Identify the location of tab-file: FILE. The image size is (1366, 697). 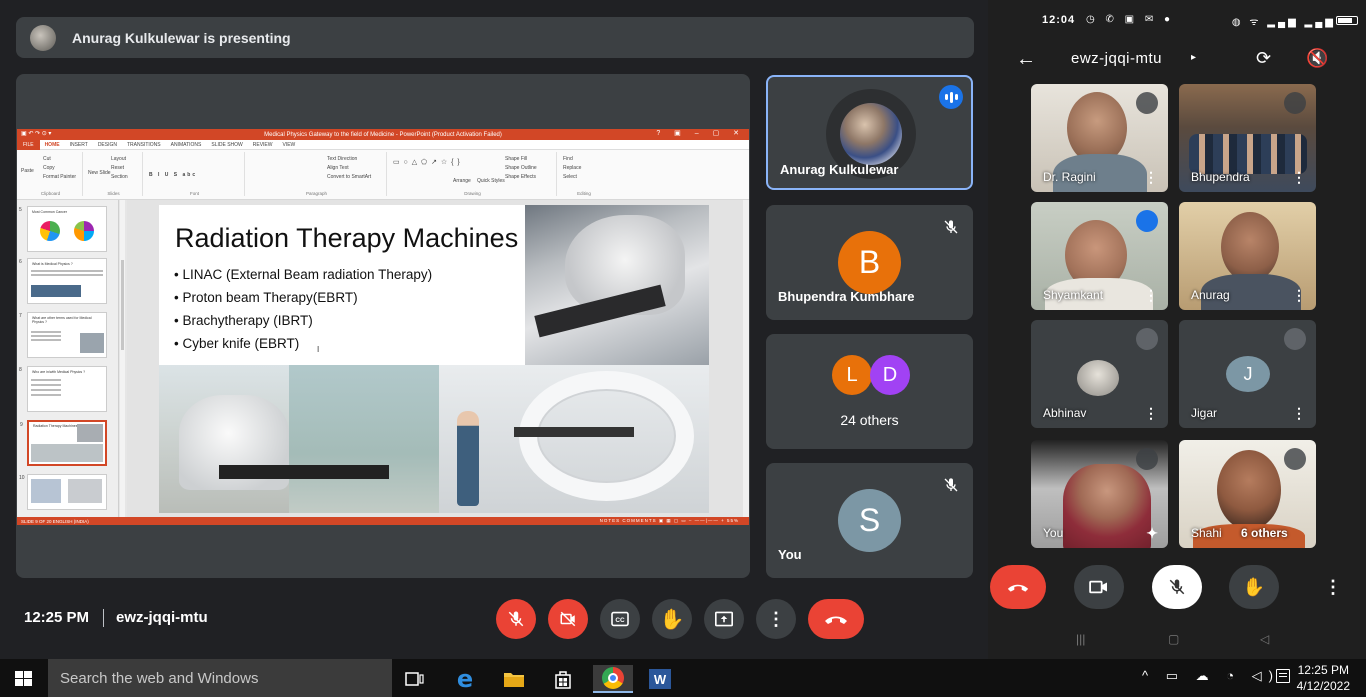
(28, 144).